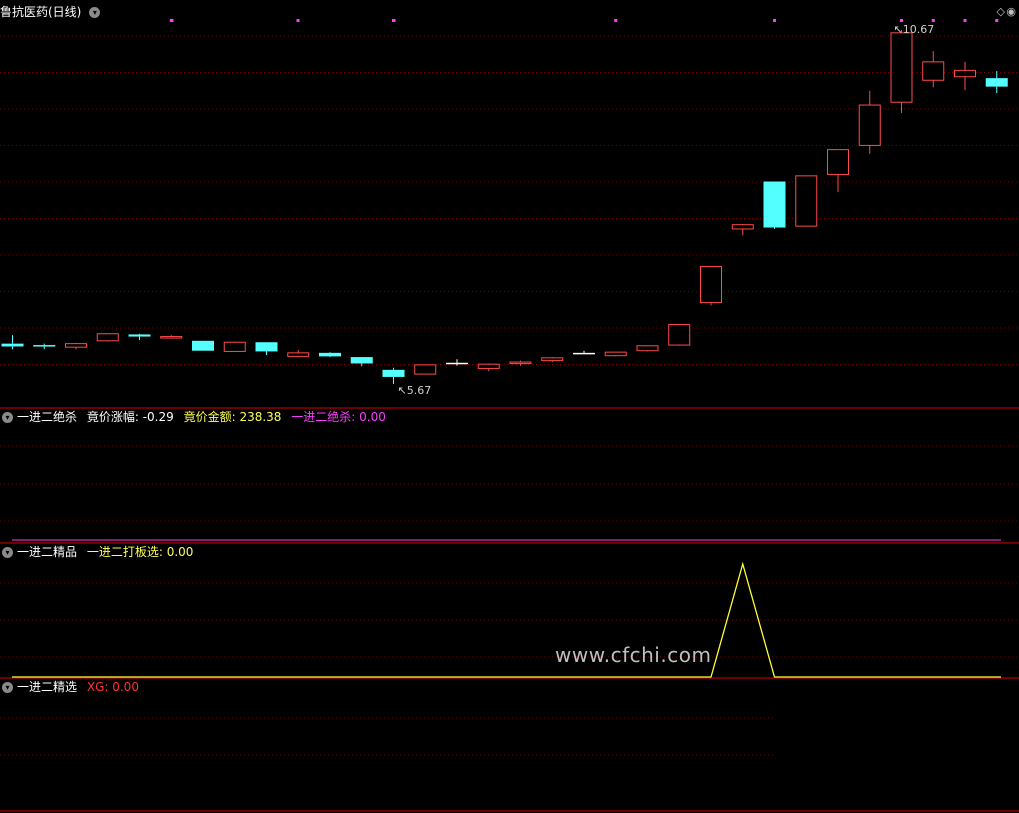  I want to click on item-label: XG:, so click(99, 687).